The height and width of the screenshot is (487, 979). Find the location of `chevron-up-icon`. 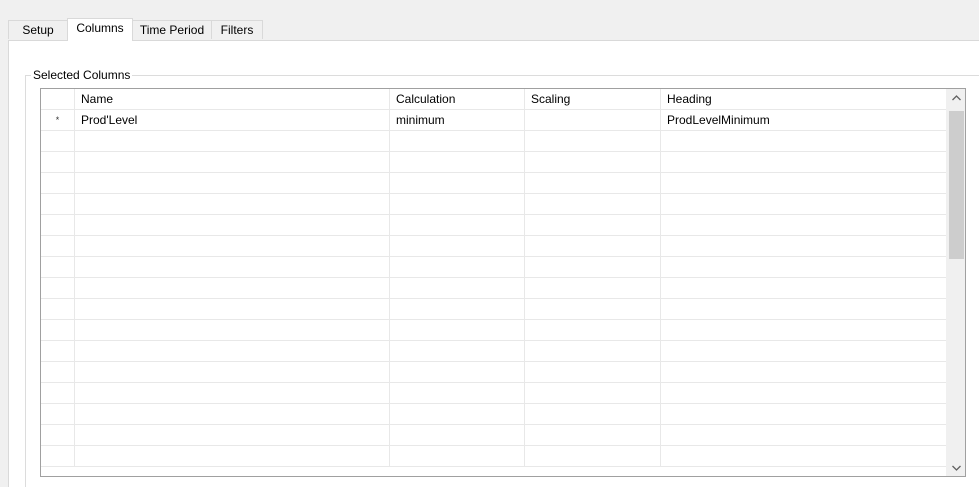

chevron-up-icon is located at coordinates (956, 97).